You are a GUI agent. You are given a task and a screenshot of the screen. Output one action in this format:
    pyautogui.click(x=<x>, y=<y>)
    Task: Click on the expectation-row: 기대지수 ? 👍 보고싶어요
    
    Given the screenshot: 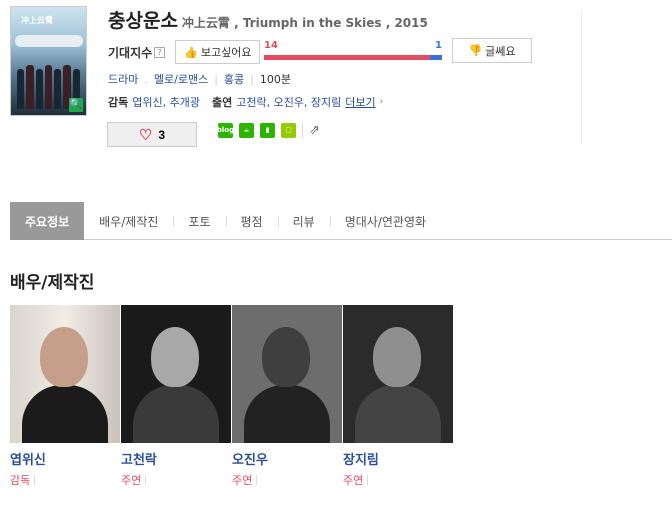 What is the action you would take?
    pyautogui.click(x=184, y=52)
    